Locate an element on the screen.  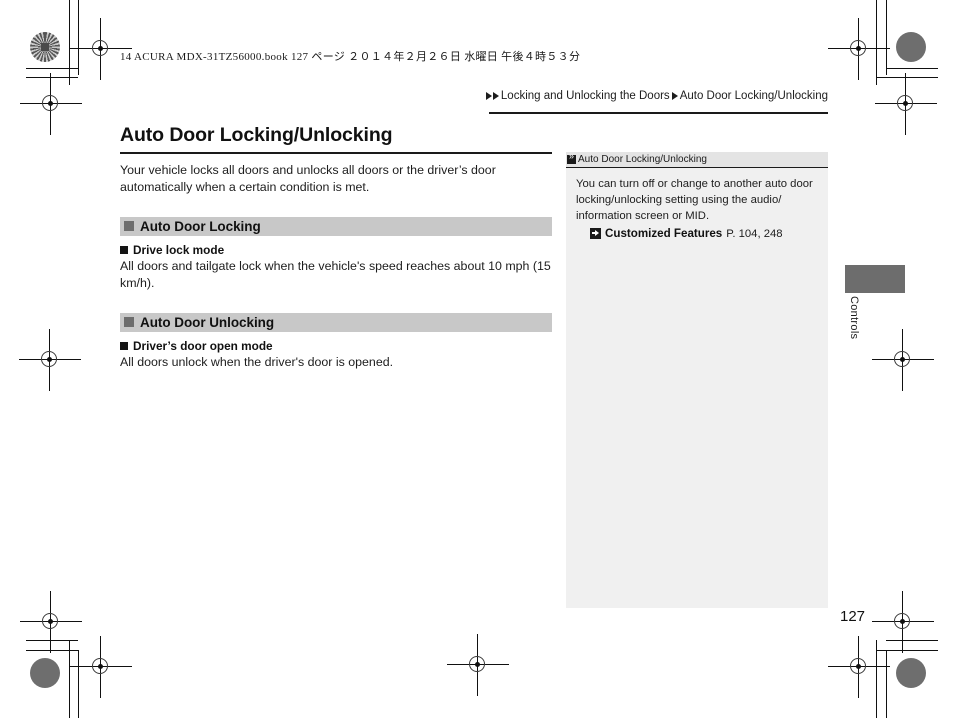
chapter-tab-label: Controls is located at coordinates (854, 318).